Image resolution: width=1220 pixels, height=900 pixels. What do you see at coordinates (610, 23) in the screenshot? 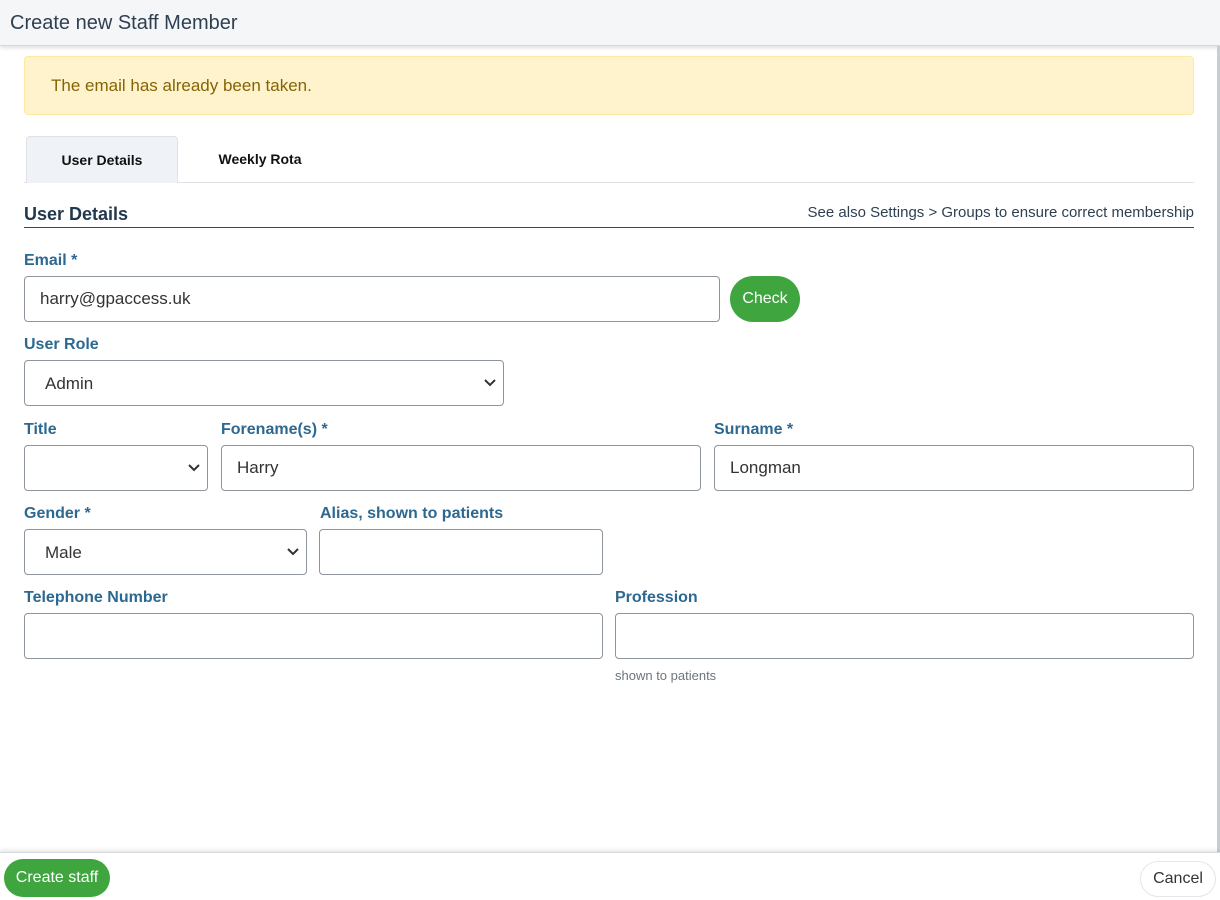
I see `modal-header: Create new Staff Member` at bounding box center [610, 23].